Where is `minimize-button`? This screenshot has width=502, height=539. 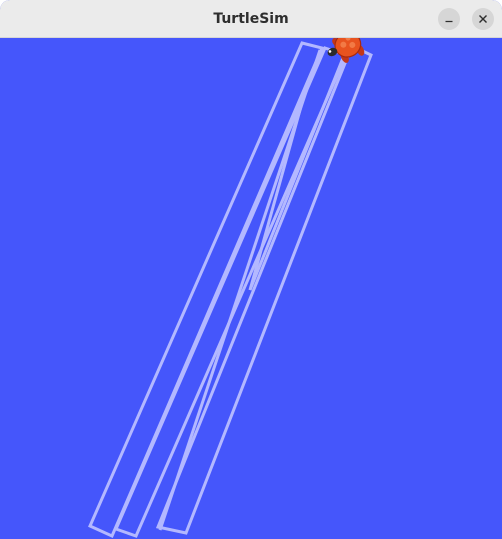
minimize-button is located at coordinates (449, 19).